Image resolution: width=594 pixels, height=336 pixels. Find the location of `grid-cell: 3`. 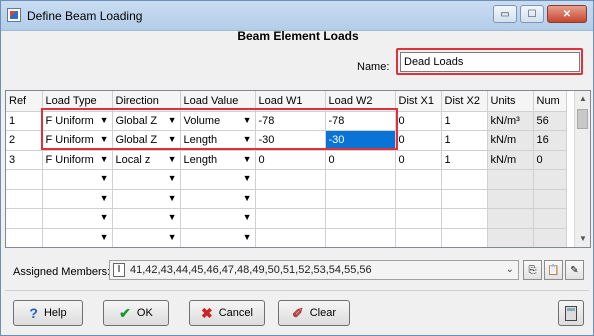

grid-cell: 3 is located at coordinates (24, 160).